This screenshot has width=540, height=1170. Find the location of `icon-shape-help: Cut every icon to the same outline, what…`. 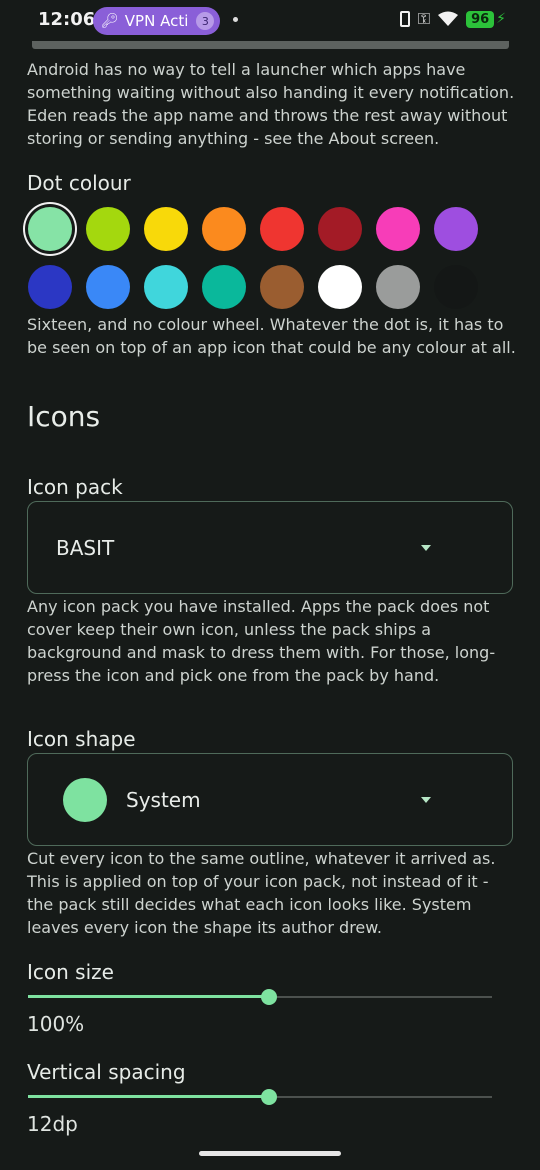

icon-shape-help: Cut every icon to the same outline, what… is located at coordinates (261, 893).